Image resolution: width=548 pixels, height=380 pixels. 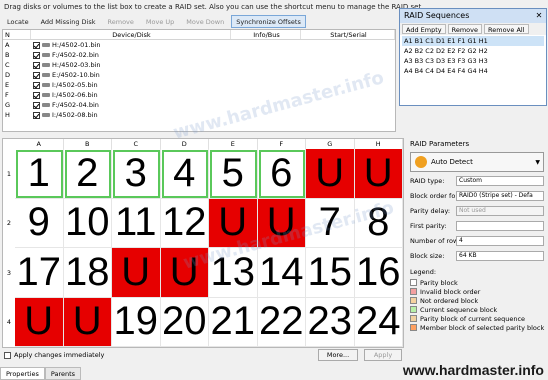 What do you see at coordinates (160, 21) in the screenshot?
I see `move-up-button: Move Up` at bounding box center [160, 21].